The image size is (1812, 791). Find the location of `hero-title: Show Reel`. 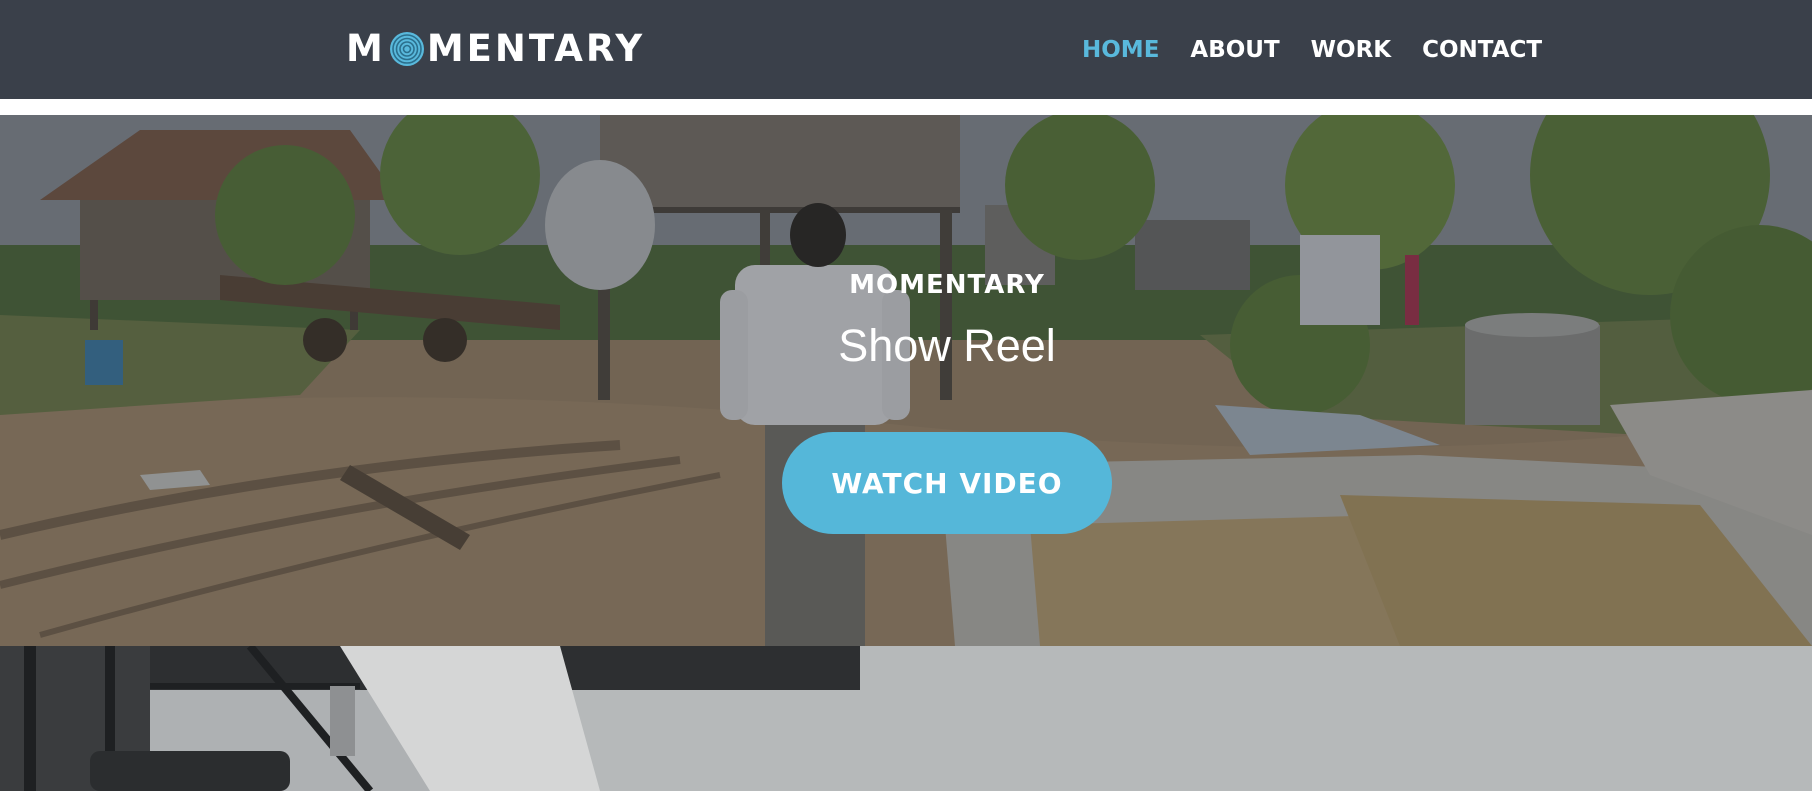

hero-title: Show Reel is located at coordinates (947, 345).